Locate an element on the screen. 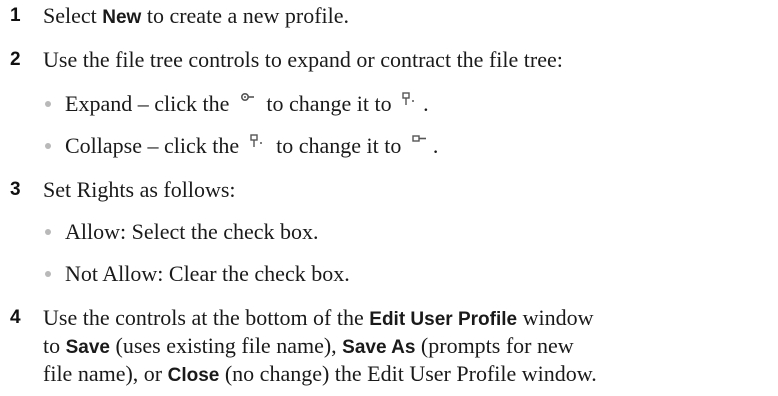  bullet-not-allow: Not Allow: Clear the check box. is located at coordinates (196, 274).